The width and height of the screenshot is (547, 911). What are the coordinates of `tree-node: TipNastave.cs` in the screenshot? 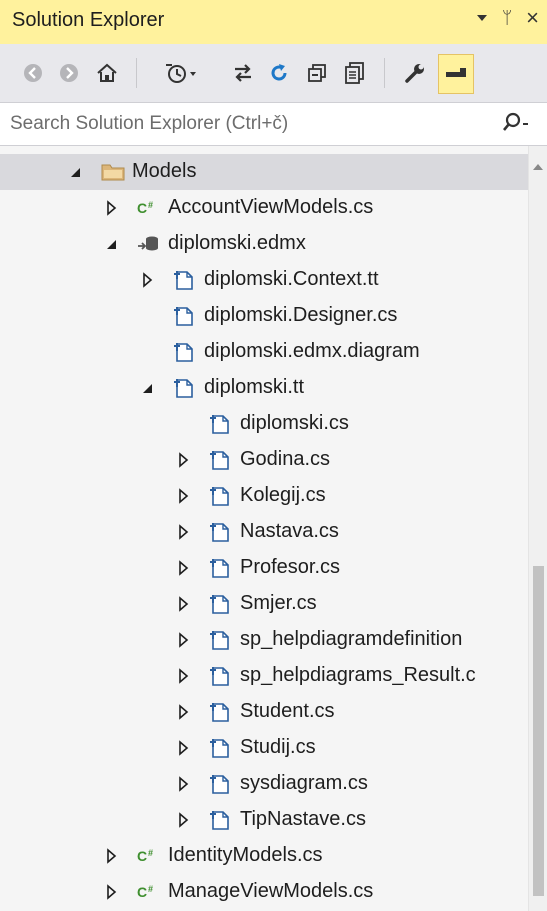 It's located at (264, 820).